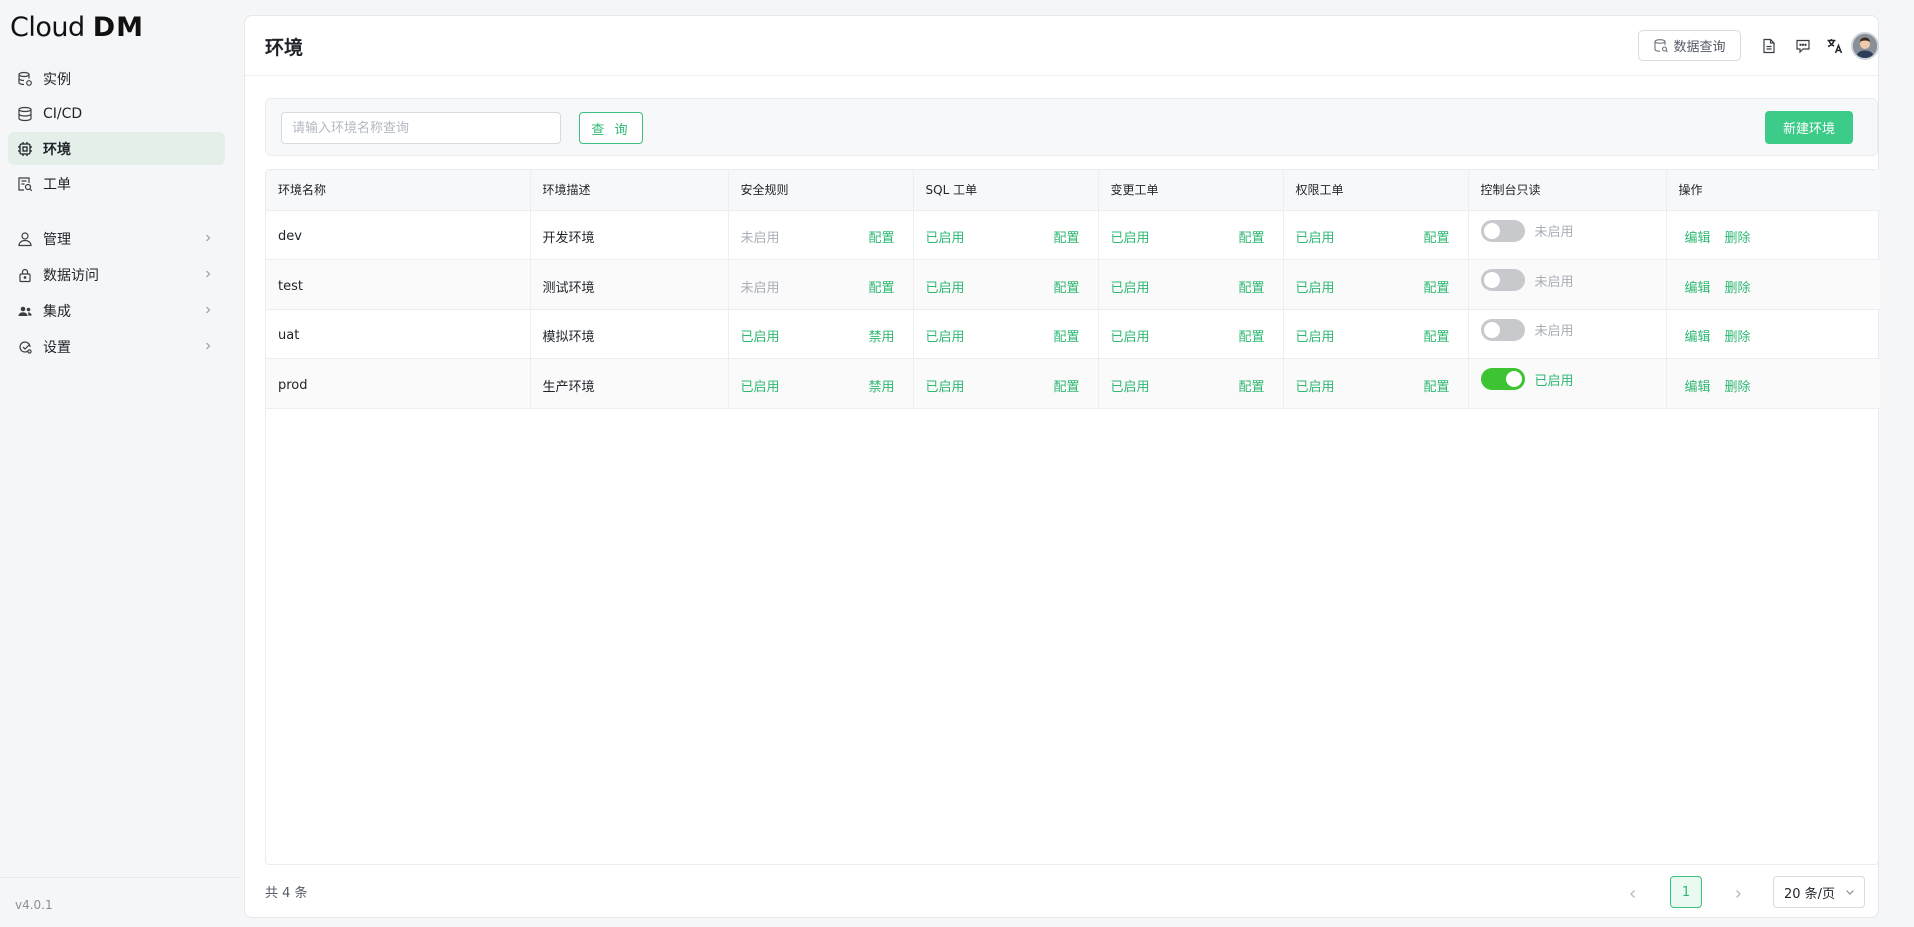 The height and width of the screenshot is (927, 1914). Describe the element at coordinates (116, 148) in the screenshot. I see `sidebar-item-environments: 环境` at that location.